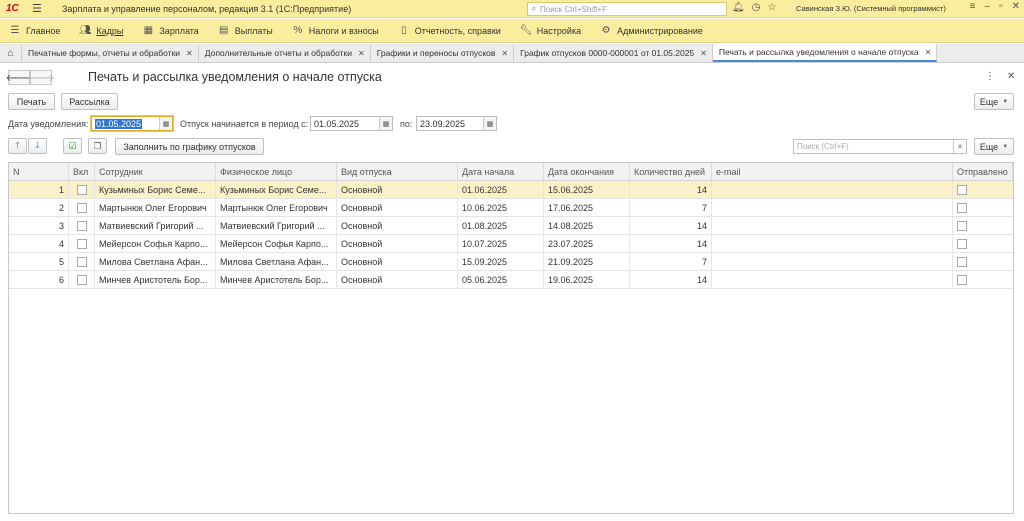 This screenshot has width=1024, height=521. I want to click on menu-item-payments: ▤ Выплаты, so click(245, 30).